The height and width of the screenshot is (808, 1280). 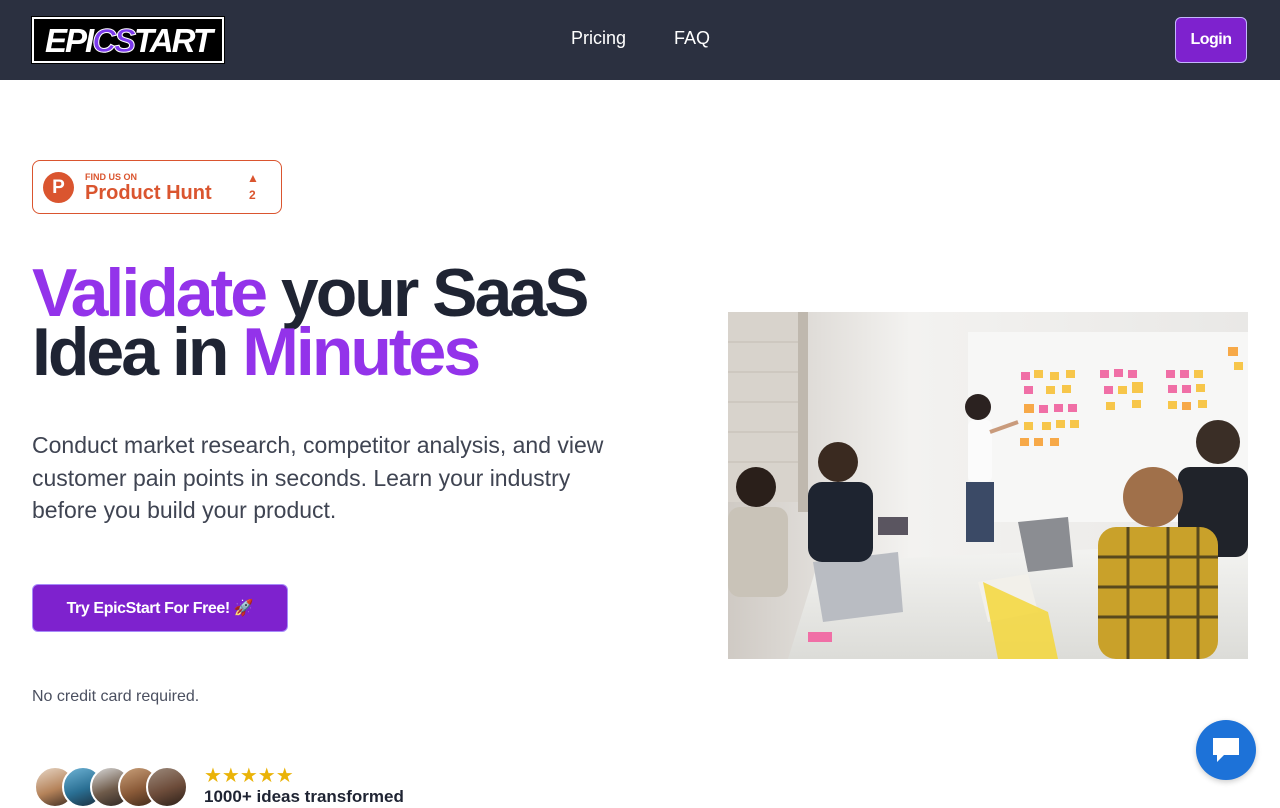 I want to click on ideas-transformed-caption: 1000+ ideas transformed, so click(x=304, y=796).